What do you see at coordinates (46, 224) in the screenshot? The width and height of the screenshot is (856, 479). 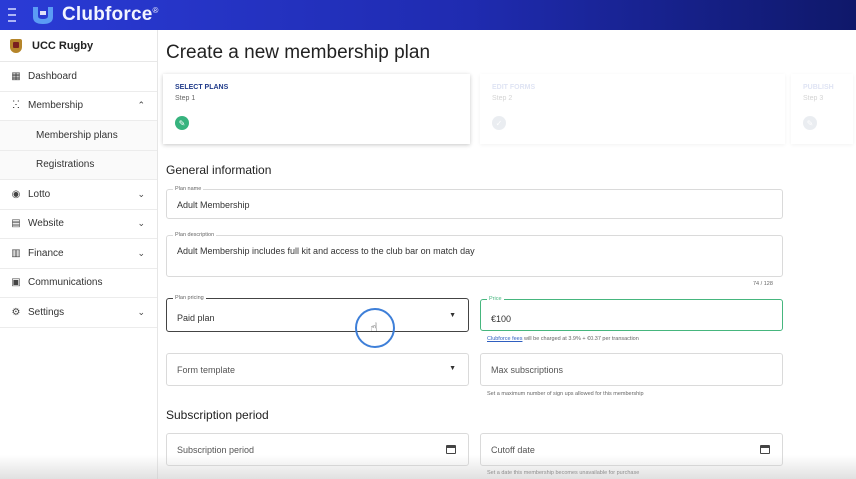 I see `sidebar-item-label: Website` at bounding box center [46, 224].